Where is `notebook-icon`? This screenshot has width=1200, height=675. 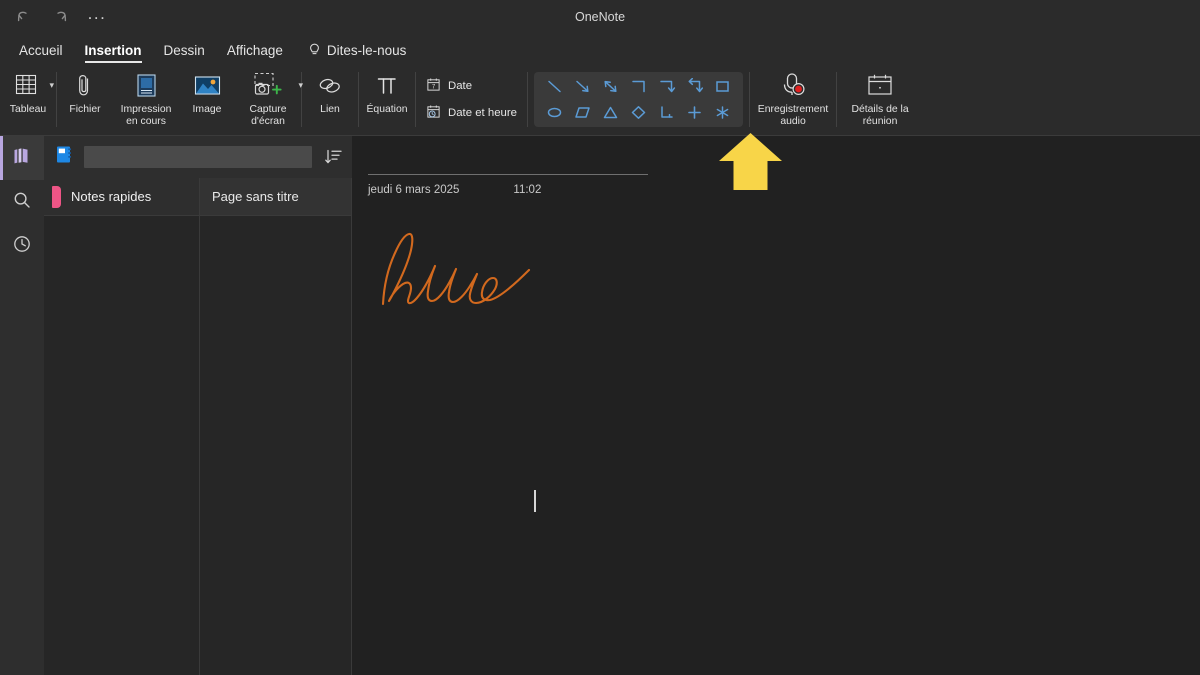 notebook-icon is located at coordinates (64, 157).